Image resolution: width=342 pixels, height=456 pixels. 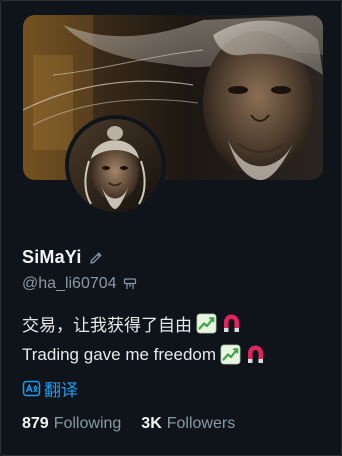 I want to click on handle-row: @ha_li60704, so click(x=79, y=284).